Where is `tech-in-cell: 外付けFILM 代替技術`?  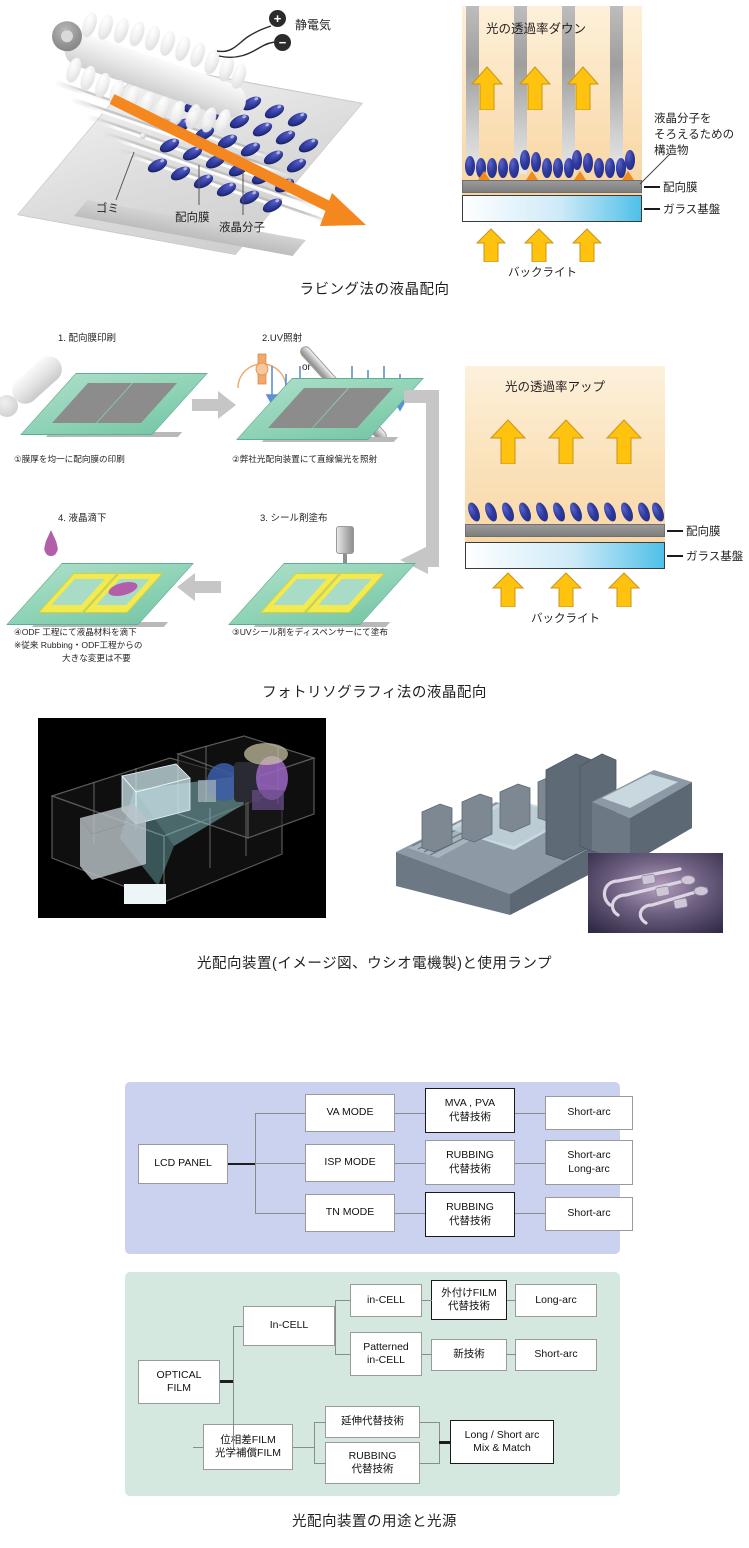
tech-in-cell: 外付けFILM 代替技術 is located at coordinates (469, 1300).